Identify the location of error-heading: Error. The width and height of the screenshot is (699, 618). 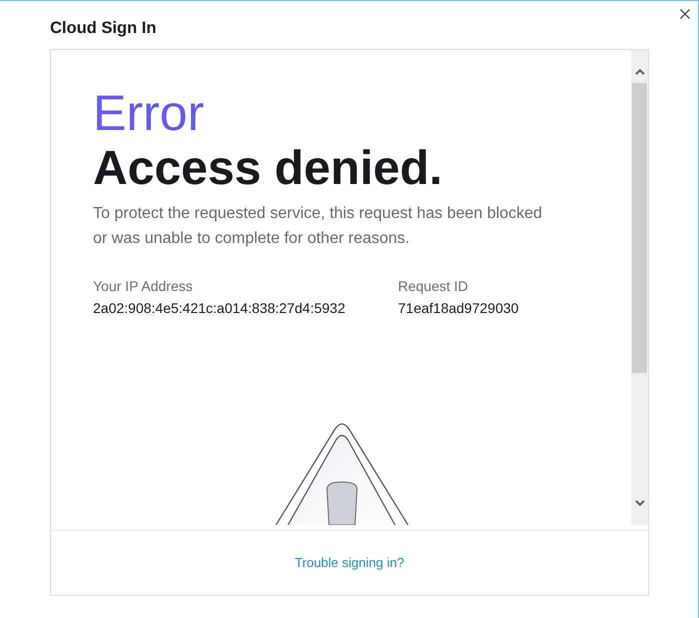
(149, 113).